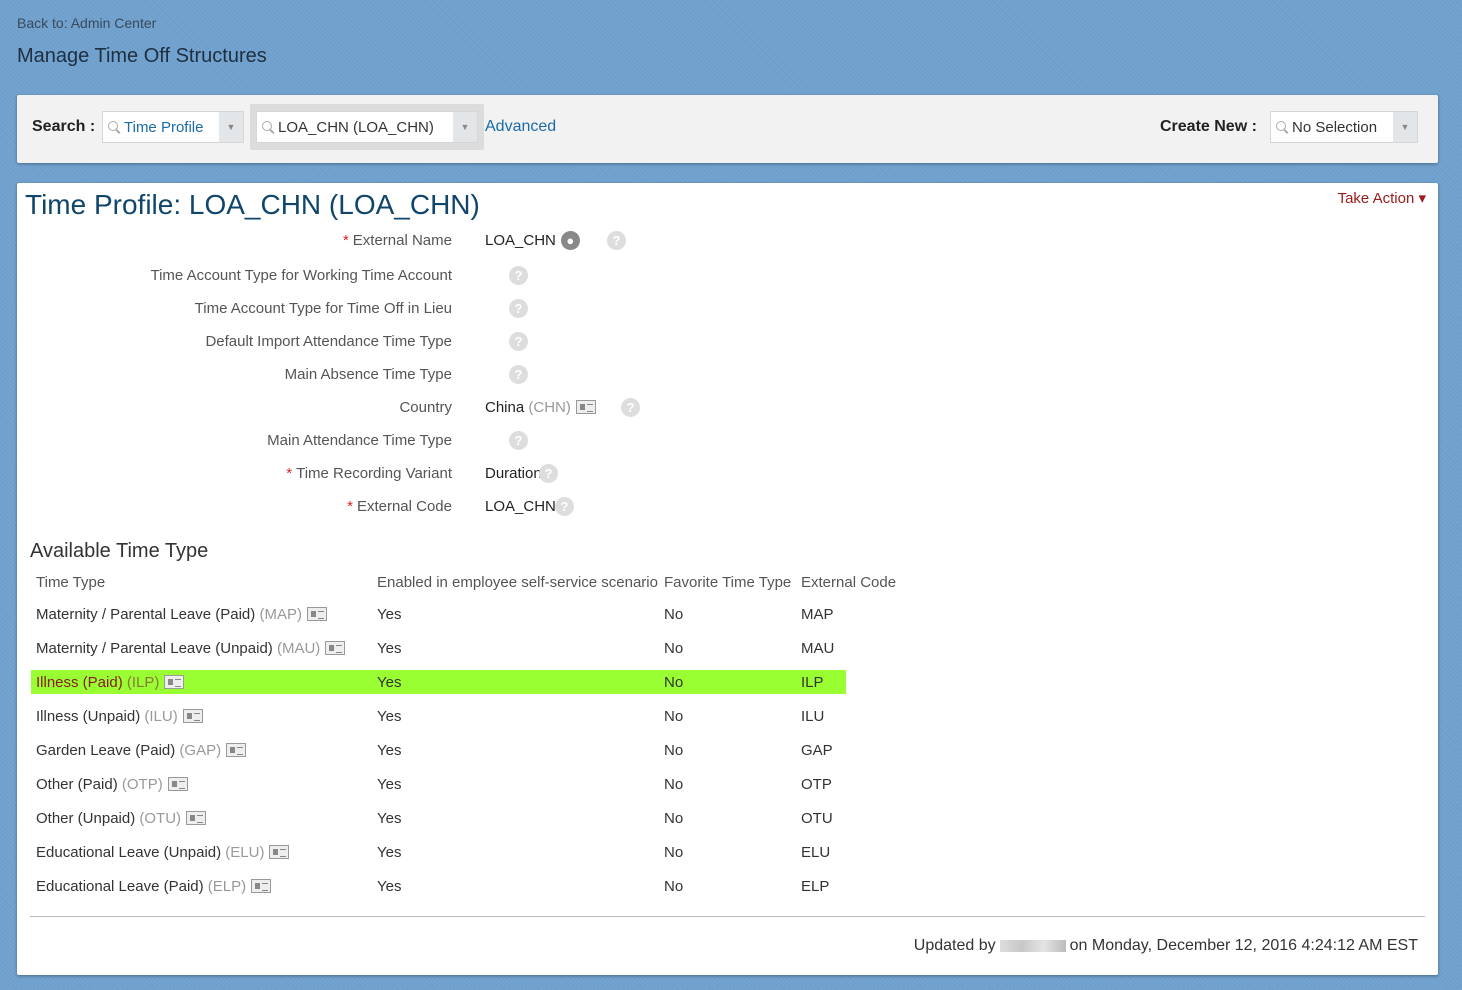 This screenshot has height=990, width=1462. Describe the element at coordinates (817, 818) in the screenshot. I see `external-code-cell: OTU` at that location.